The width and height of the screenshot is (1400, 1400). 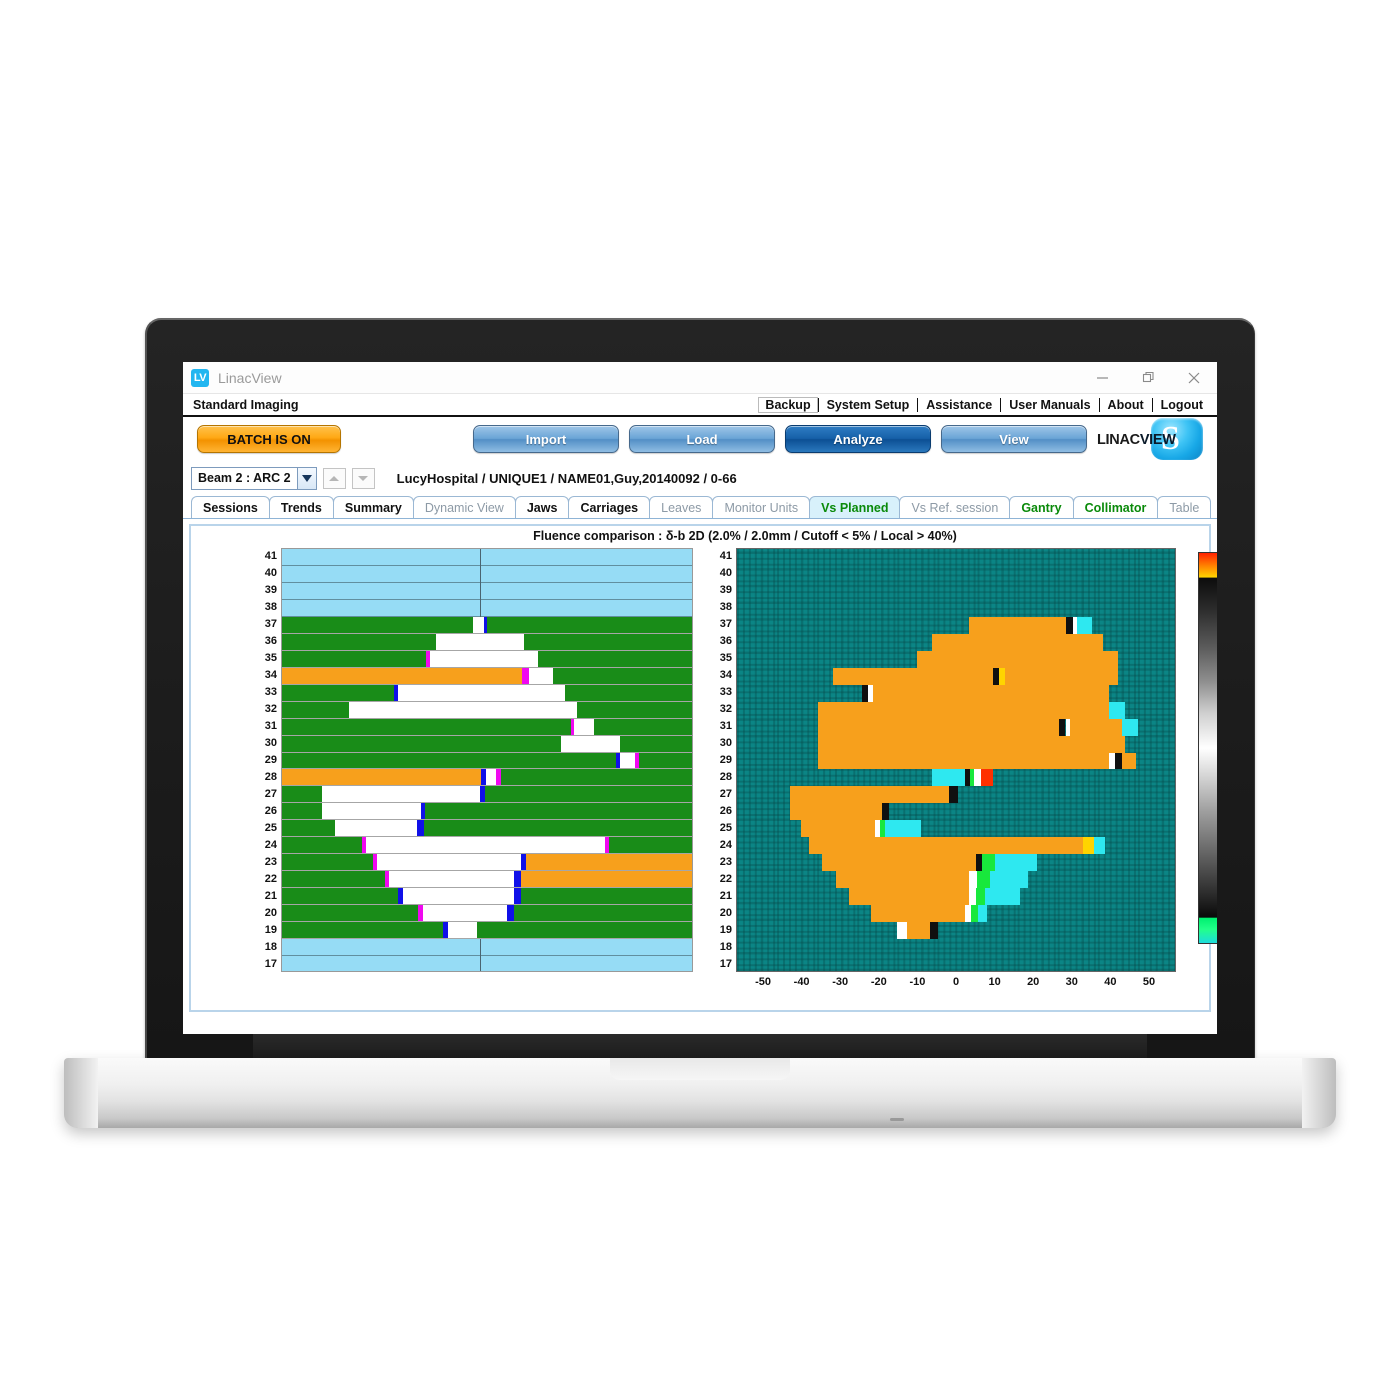 I want to click on y-tick-label: 28, so click(x=725, y=776).